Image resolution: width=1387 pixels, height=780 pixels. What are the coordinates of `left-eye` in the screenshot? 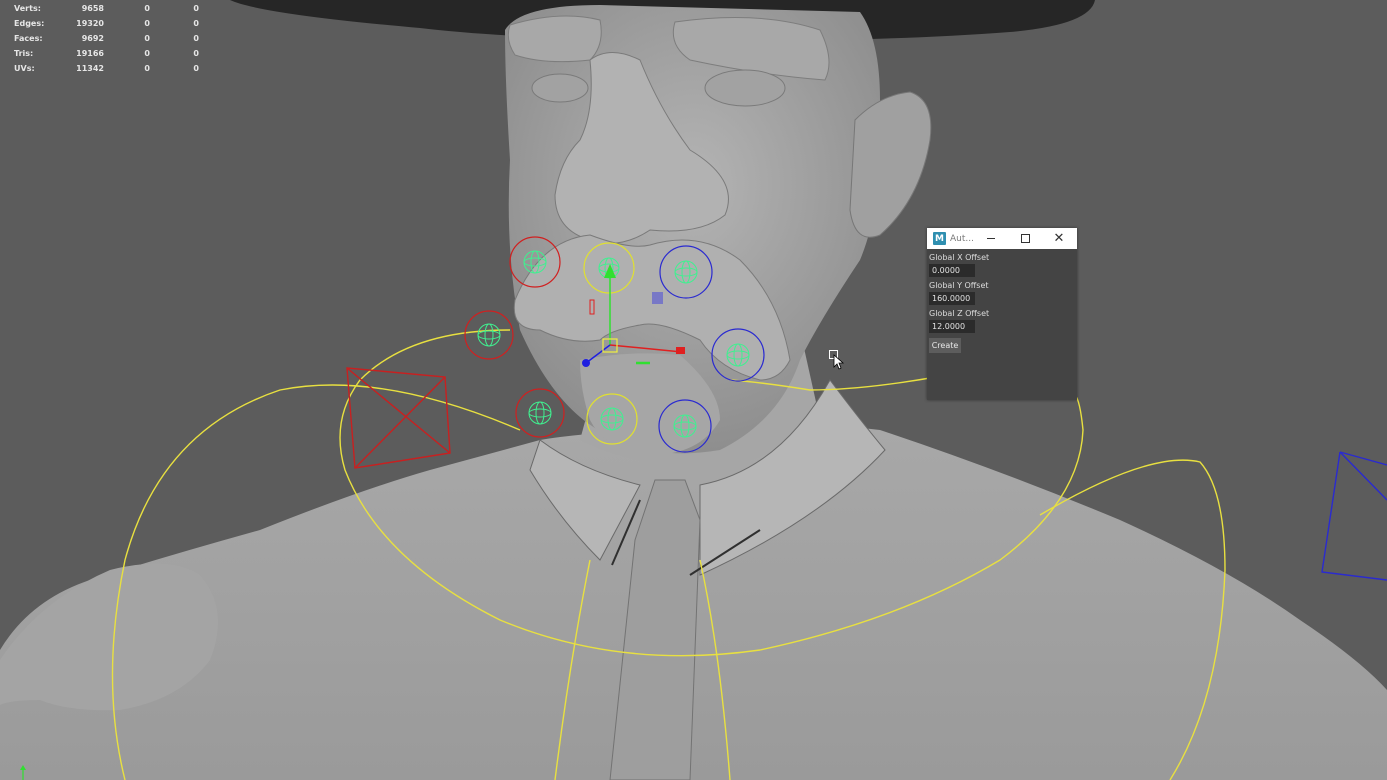 It's located at (560, 88).